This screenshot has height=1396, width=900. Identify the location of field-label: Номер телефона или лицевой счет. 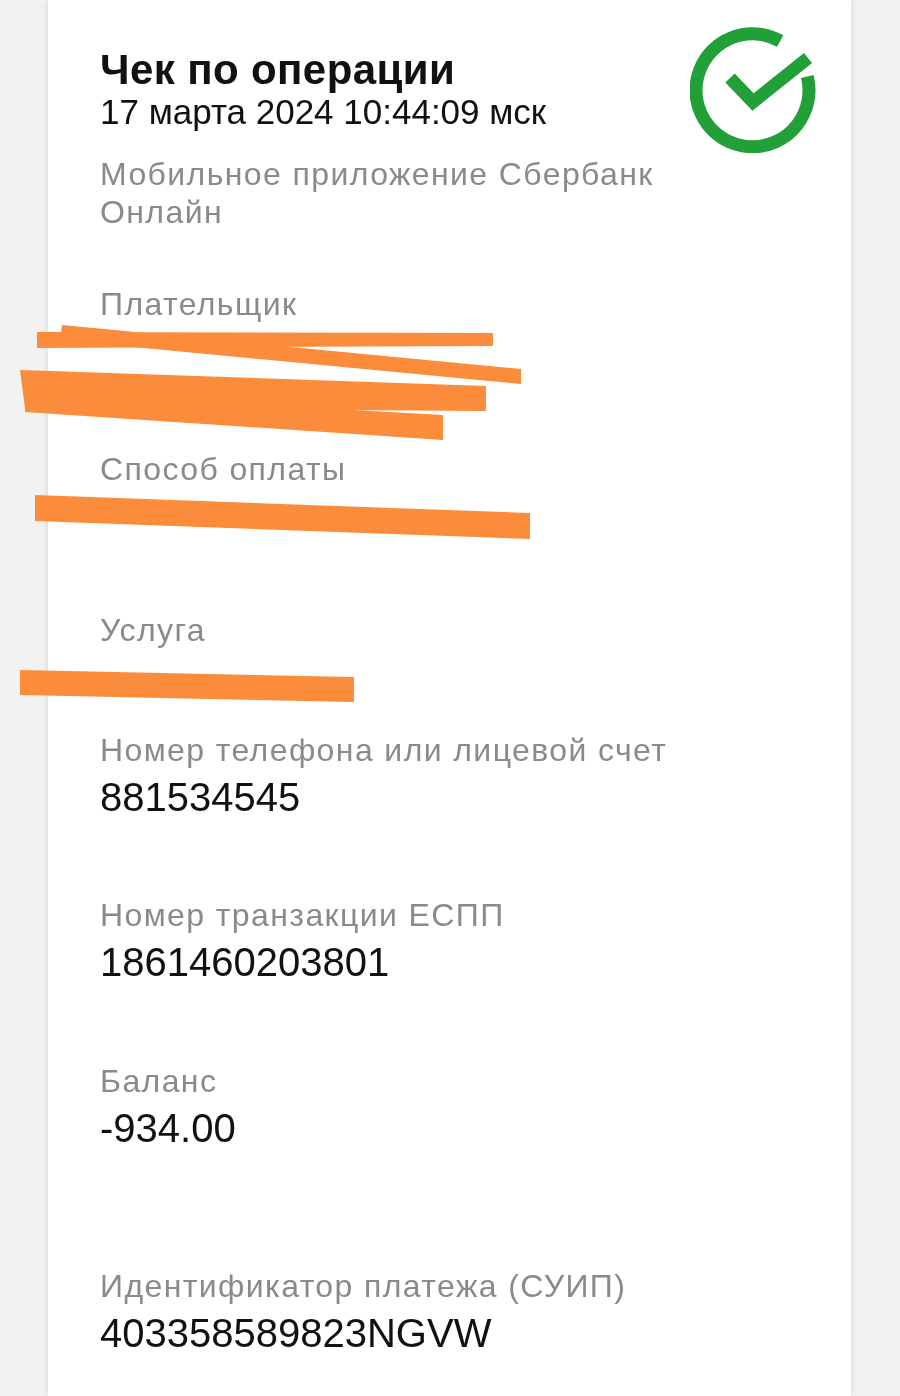
(384, 750).